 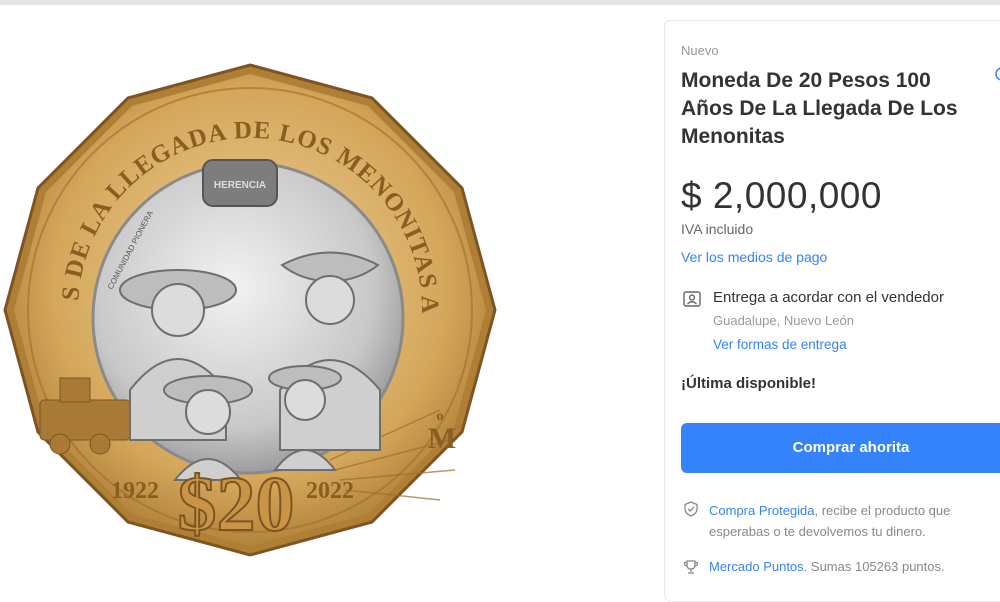 What do you see at coordinates (442, 438) in the screenshot?
I see `svg-text: M` at bounding box center [442, 438].